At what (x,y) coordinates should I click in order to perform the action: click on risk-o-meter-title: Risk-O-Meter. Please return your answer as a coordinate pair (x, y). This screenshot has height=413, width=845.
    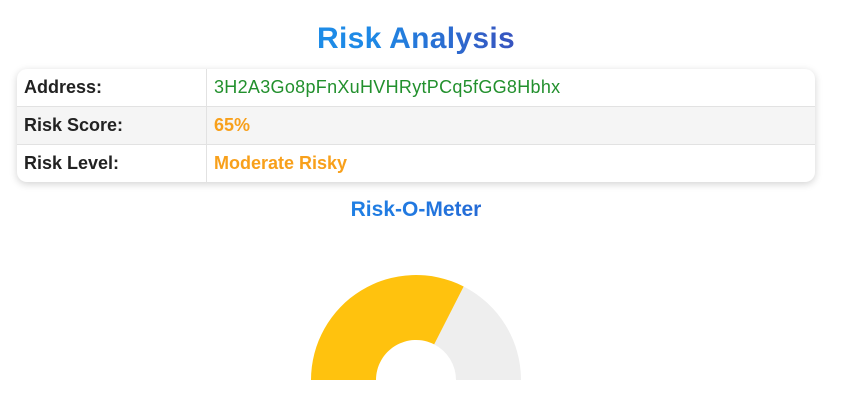
    Looking at the image, I should click on (416, 210).